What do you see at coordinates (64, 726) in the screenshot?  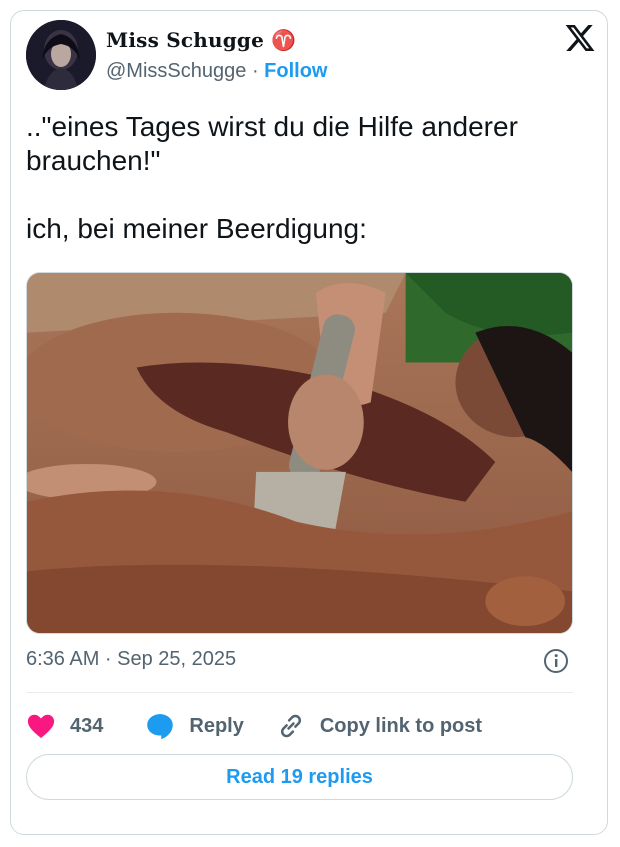 I see `like-button: 434` at bounding box center [64, 726].